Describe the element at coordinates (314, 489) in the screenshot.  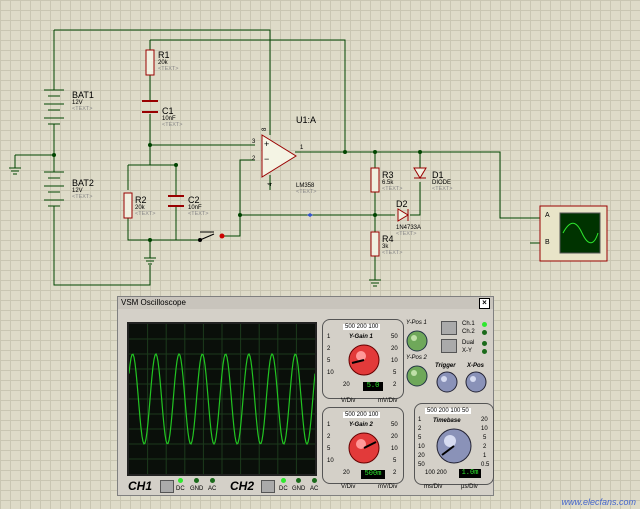
I see `ch2-ac-label: AC` at that location.